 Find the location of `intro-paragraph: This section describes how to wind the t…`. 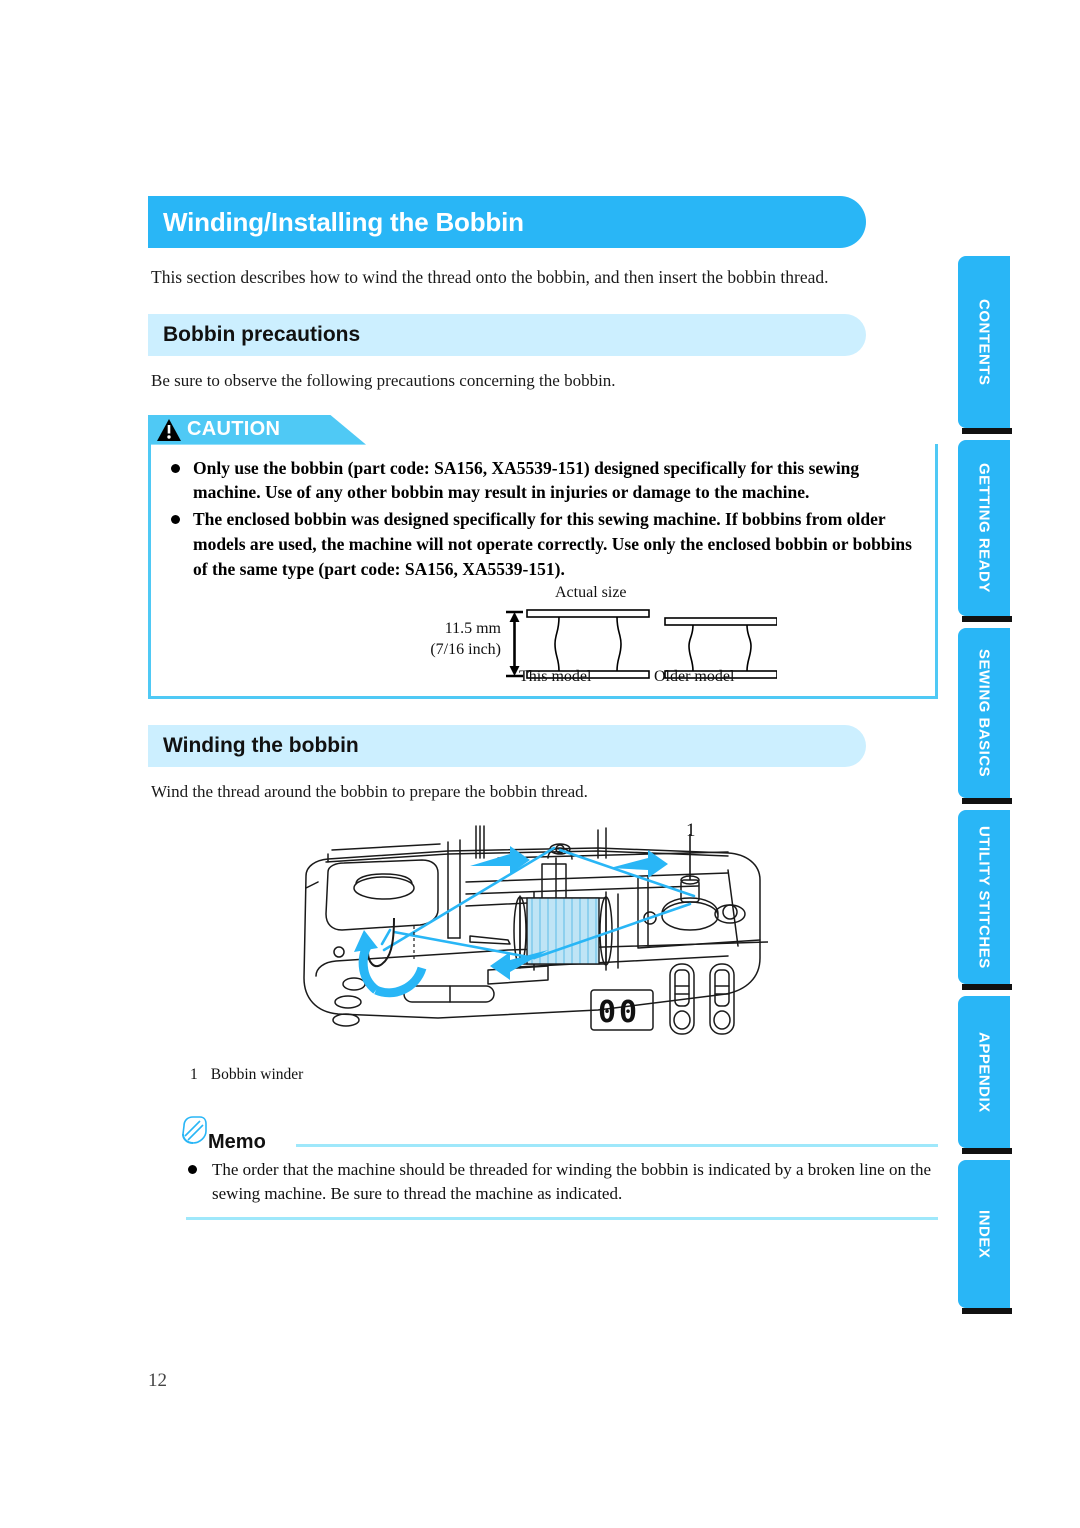

intro-paragraph: This section describes how to wind the t… is located at coordinates (490, 277).